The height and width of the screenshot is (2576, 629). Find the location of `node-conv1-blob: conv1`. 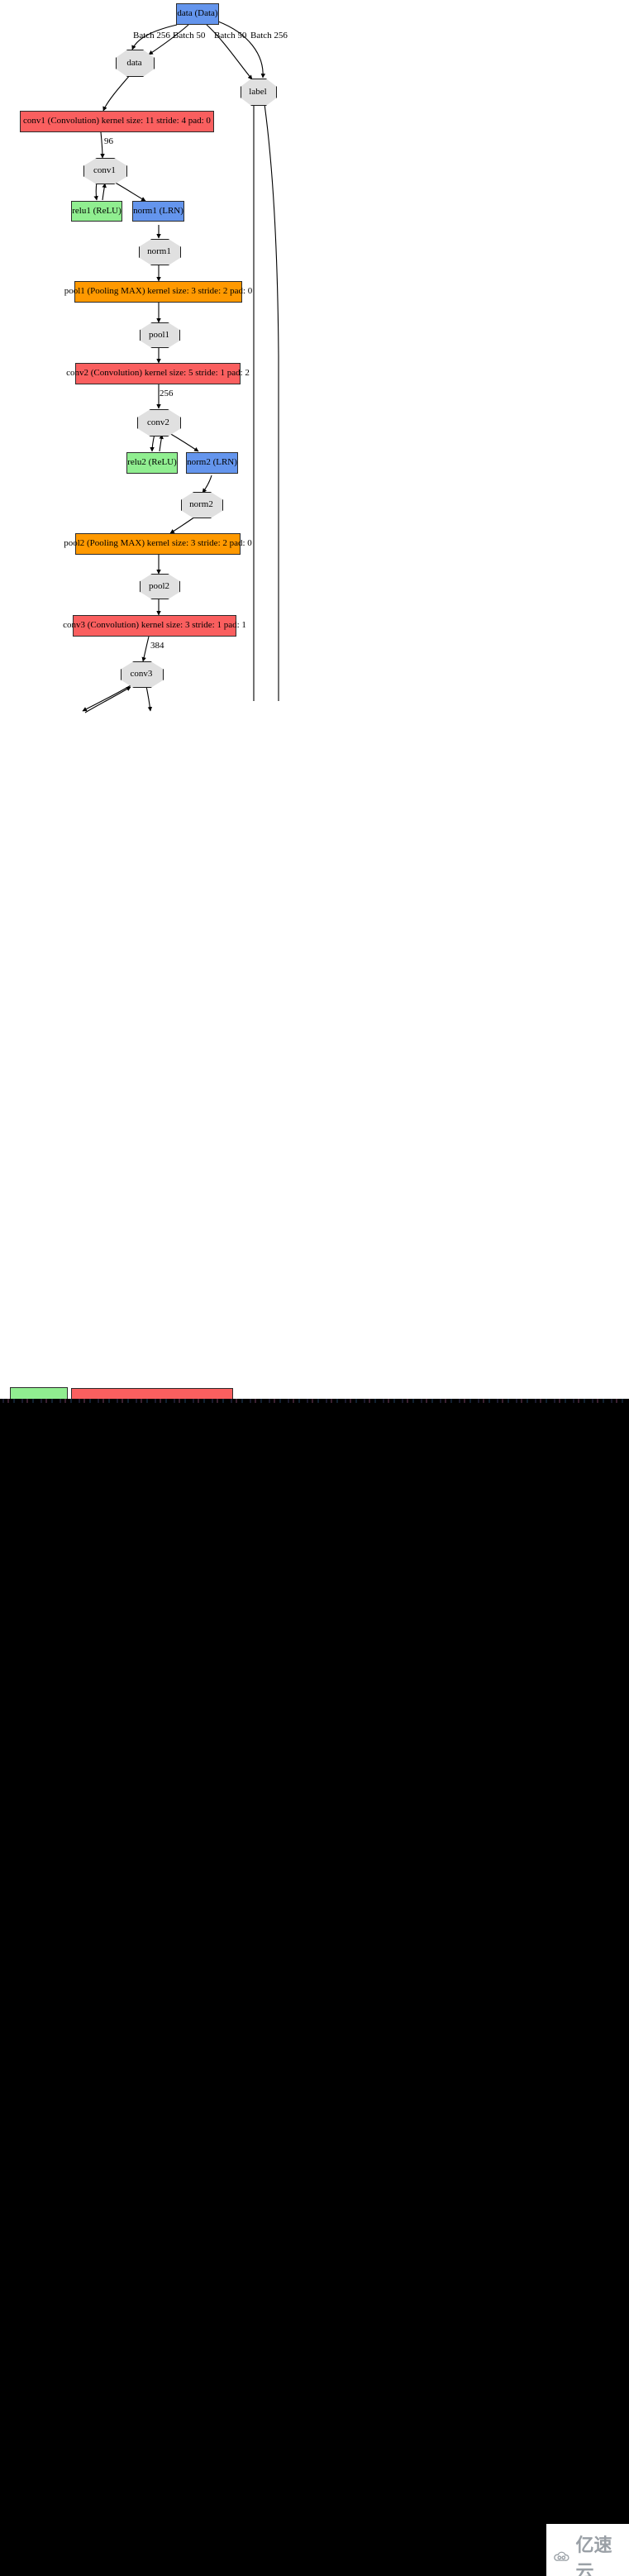

node-conv1-blob: conv1 is located at coordinates (105, 171).